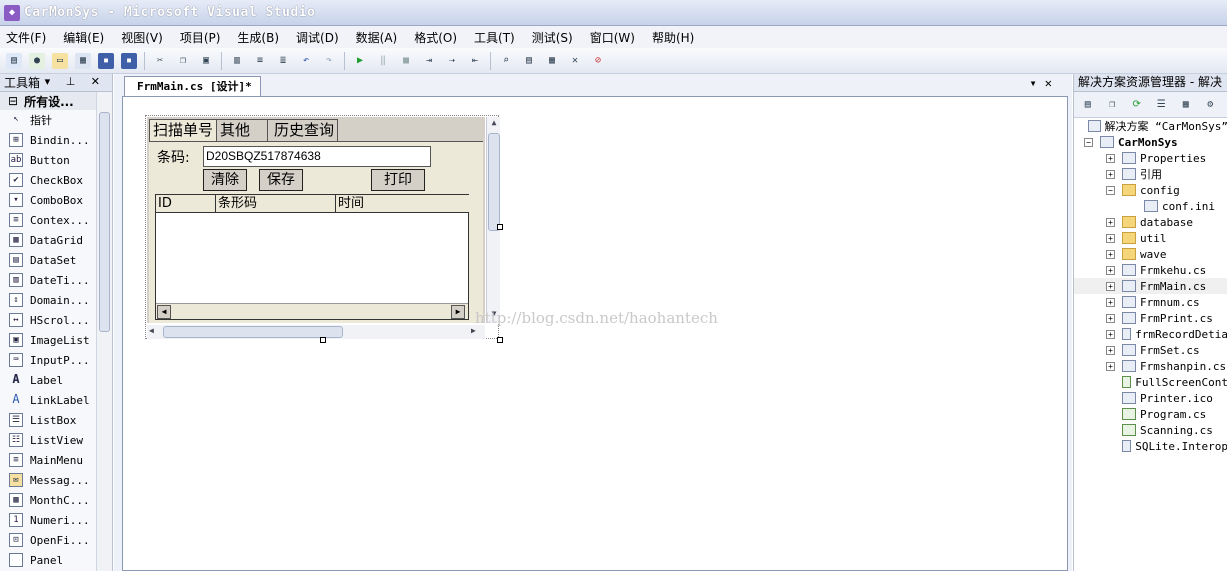  I want to click on tree-node: + Frmkehu.cs, so click(1150, 270).